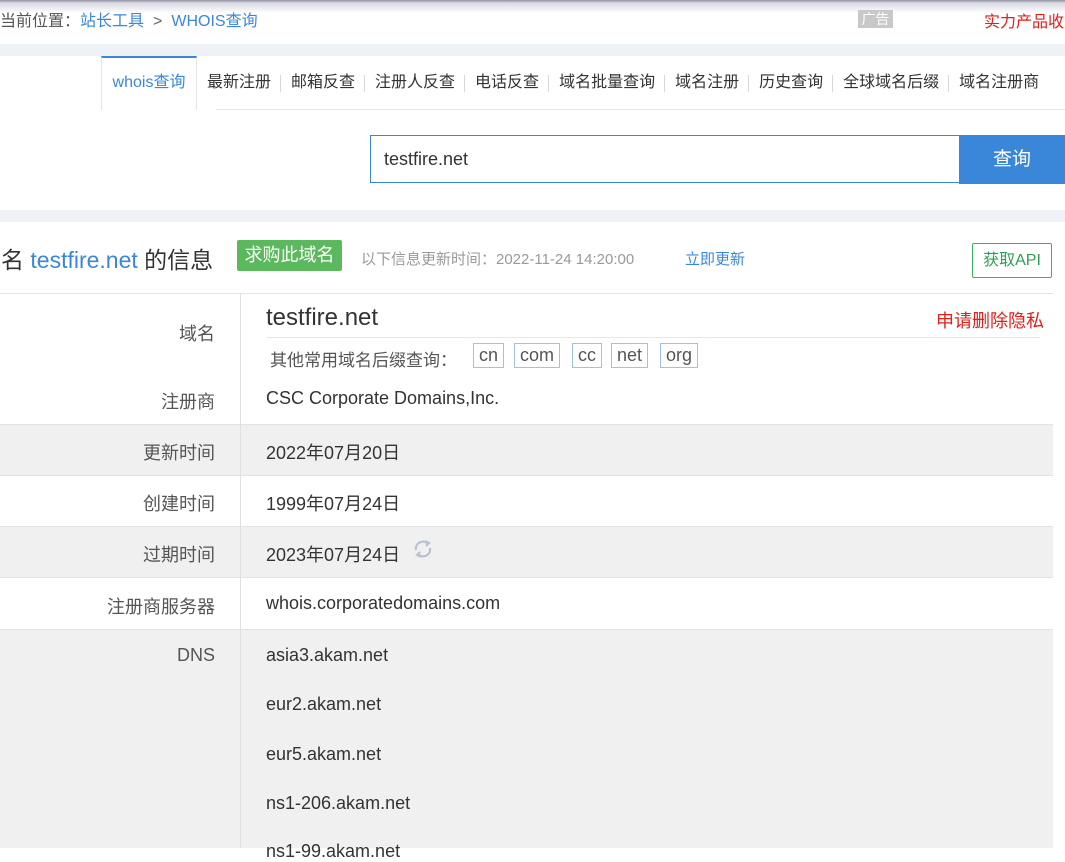 The height and width of the screenshot is (862, 1065). I want to click on page-title: 域名 testfire.net 的信息, so click(106, 258).